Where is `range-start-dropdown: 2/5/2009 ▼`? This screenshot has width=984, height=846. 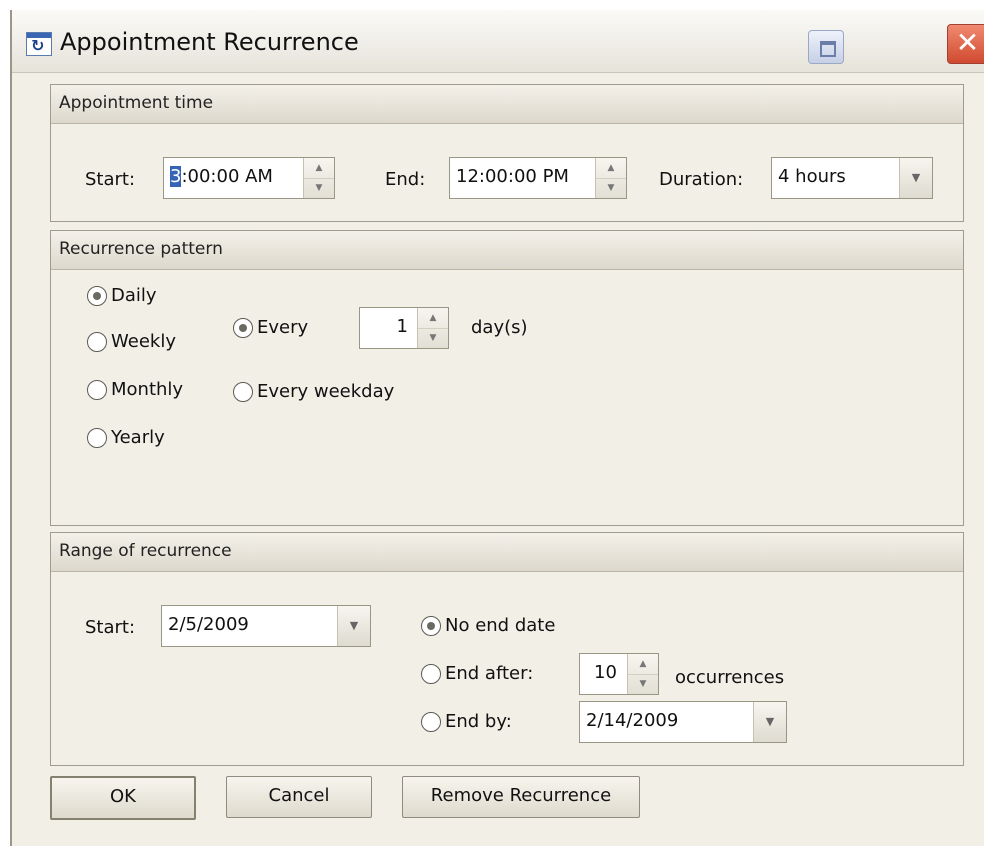 range-start-dropdown: 2/5/2009 ▼ is located at coordinates (266, 626).